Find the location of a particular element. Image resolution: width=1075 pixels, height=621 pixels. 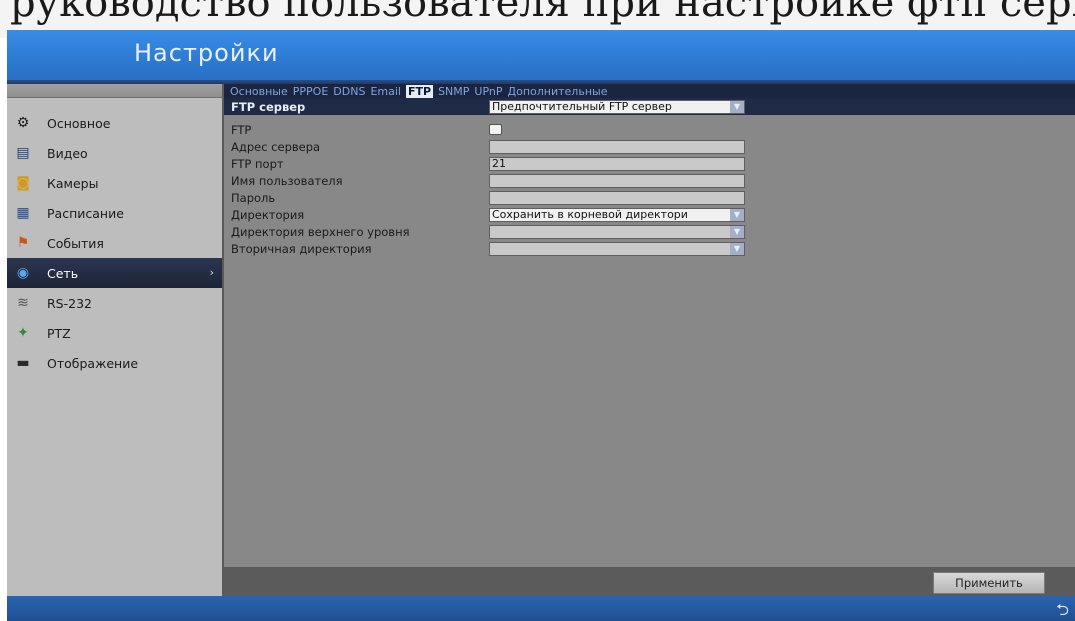

top-directory-row: Директория верхнего уровня ▼ is located at coordinates (649, 231).